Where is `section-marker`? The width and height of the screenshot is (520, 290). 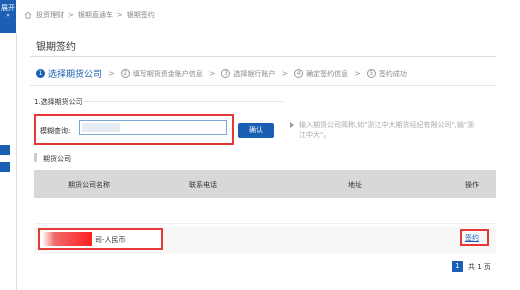 section-marker is located at coordinates (35, 157).